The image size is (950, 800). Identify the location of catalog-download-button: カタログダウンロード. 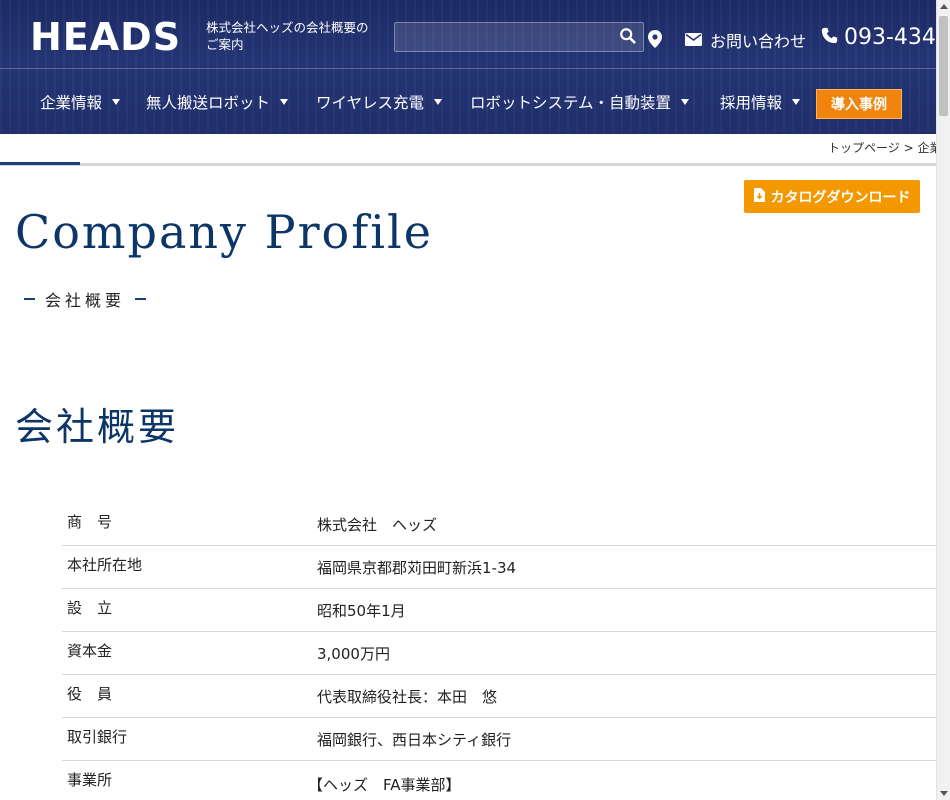
(832, 196).